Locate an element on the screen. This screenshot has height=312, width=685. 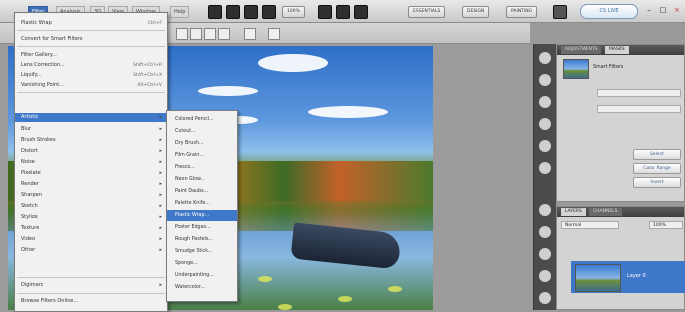
layer-row: Layer 0 is located at coordinates (628, 277).